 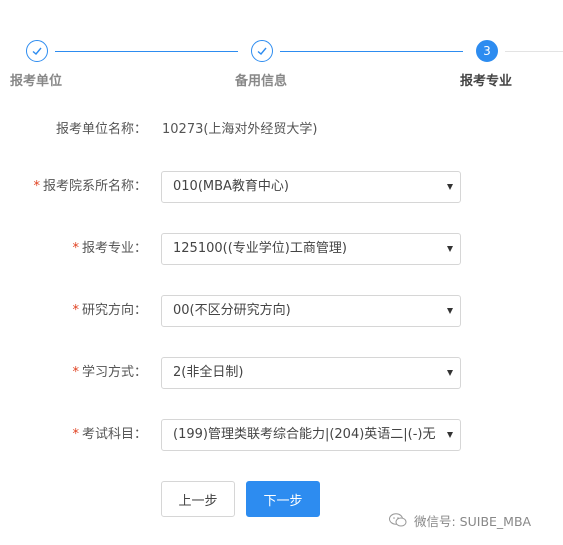 I want to click on step-2-check-icon, so click(x=262, y=51).